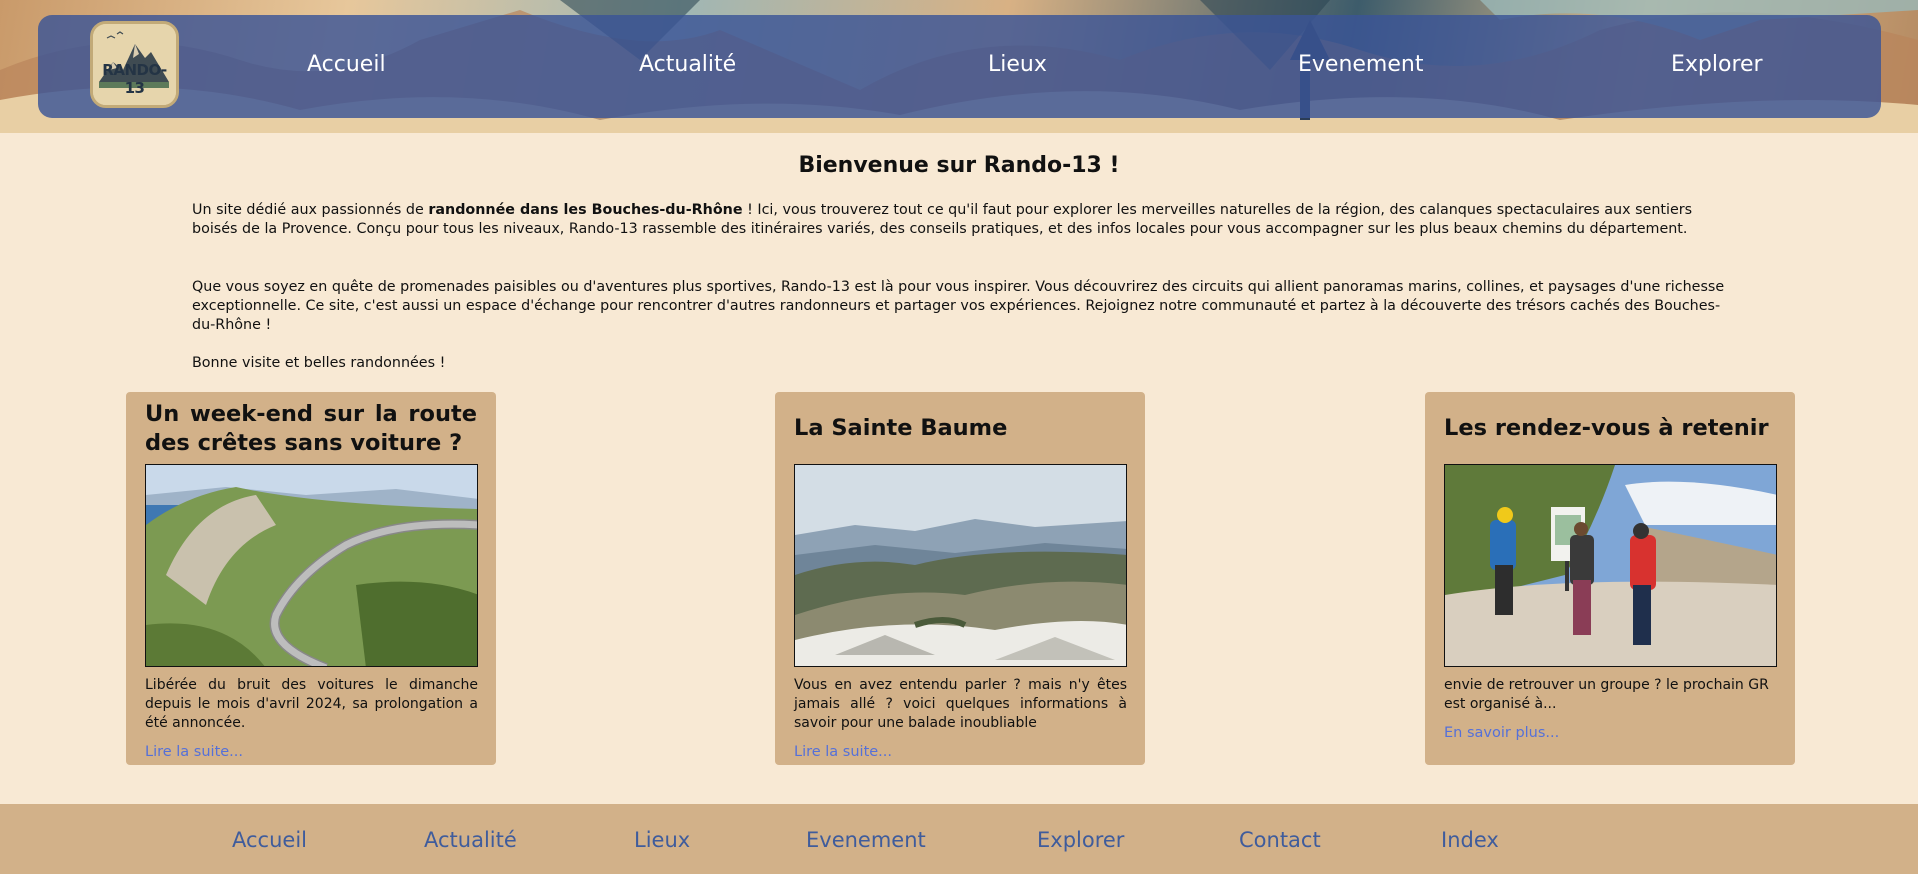 Image resolution: width=1918 pixels, height=874 pixels. What do you see at coordinates (959, 165) in the screenshot?
I see `page-title: Bienvenue sur Rando-13 !` at bounding box center [959, 165].